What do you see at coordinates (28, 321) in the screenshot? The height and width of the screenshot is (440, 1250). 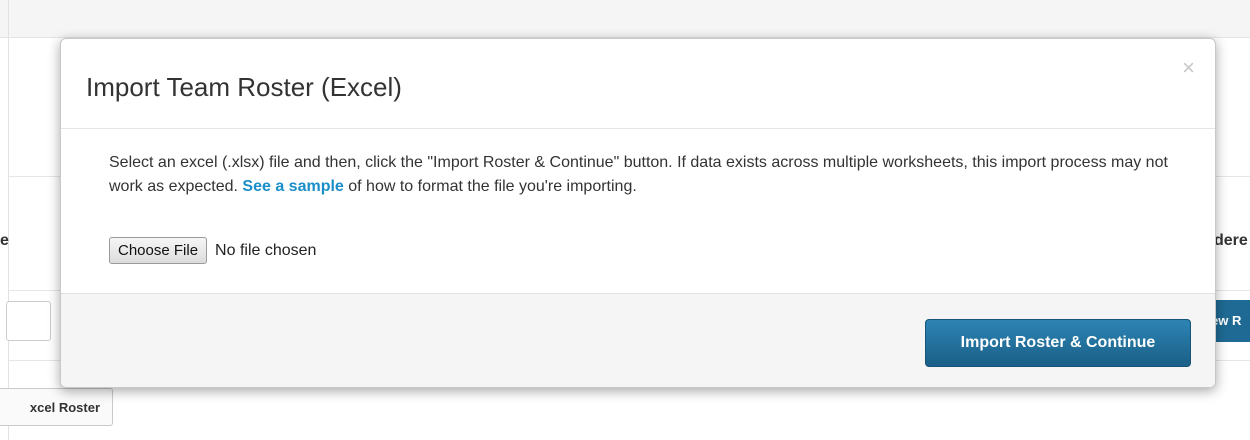 I see `background-input` at bounding box center [28, 321].